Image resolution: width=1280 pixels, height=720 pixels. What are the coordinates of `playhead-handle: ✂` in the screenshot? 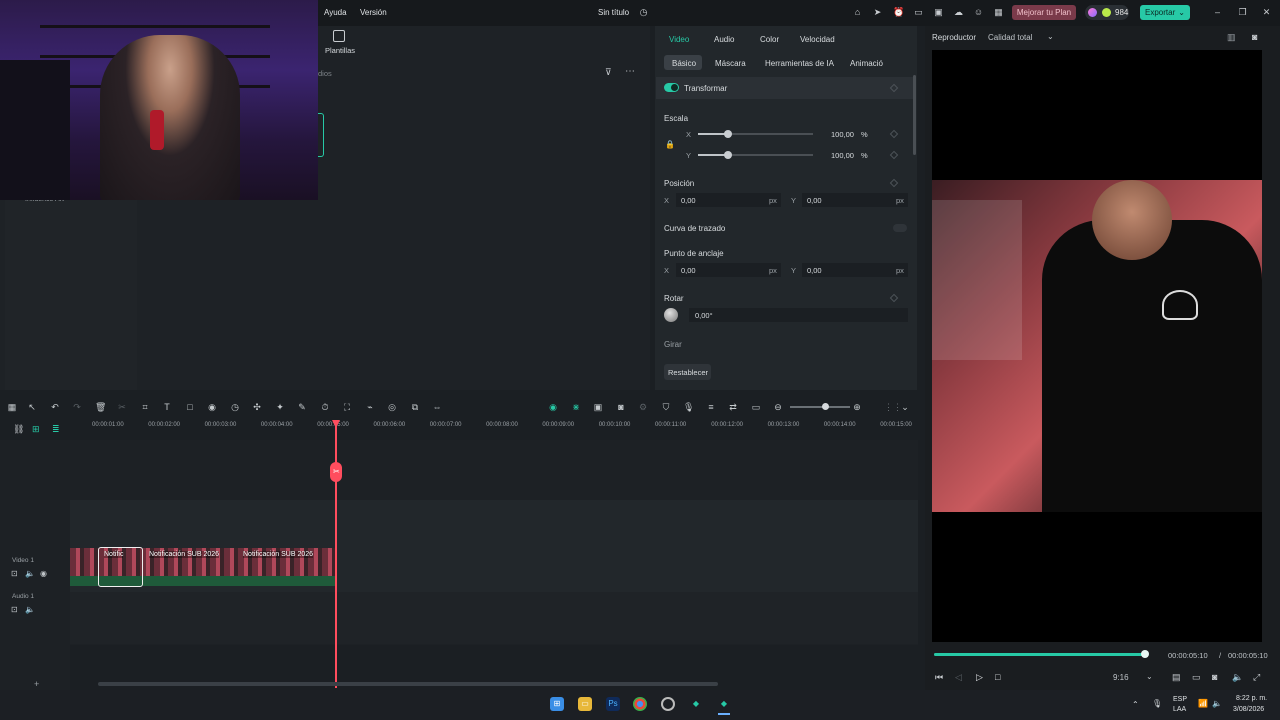 It's located at (336, 472).